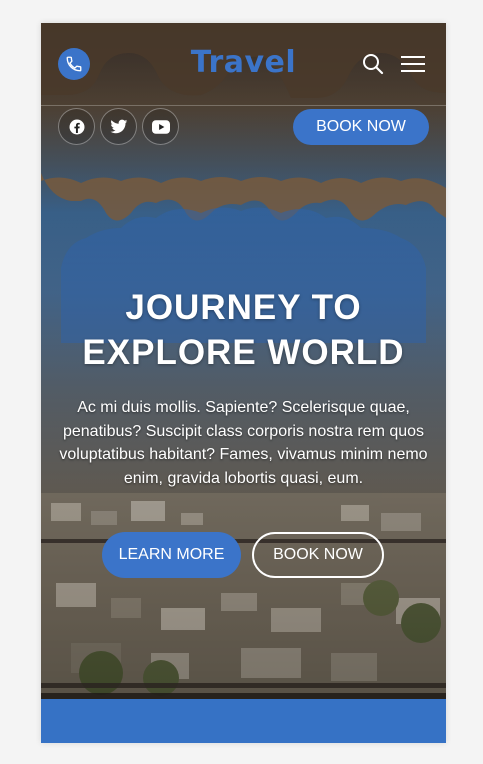 This screenshot has width=483, height=764. I want to click on headline-line-1: JOURNEY TO, so click(243, 307).